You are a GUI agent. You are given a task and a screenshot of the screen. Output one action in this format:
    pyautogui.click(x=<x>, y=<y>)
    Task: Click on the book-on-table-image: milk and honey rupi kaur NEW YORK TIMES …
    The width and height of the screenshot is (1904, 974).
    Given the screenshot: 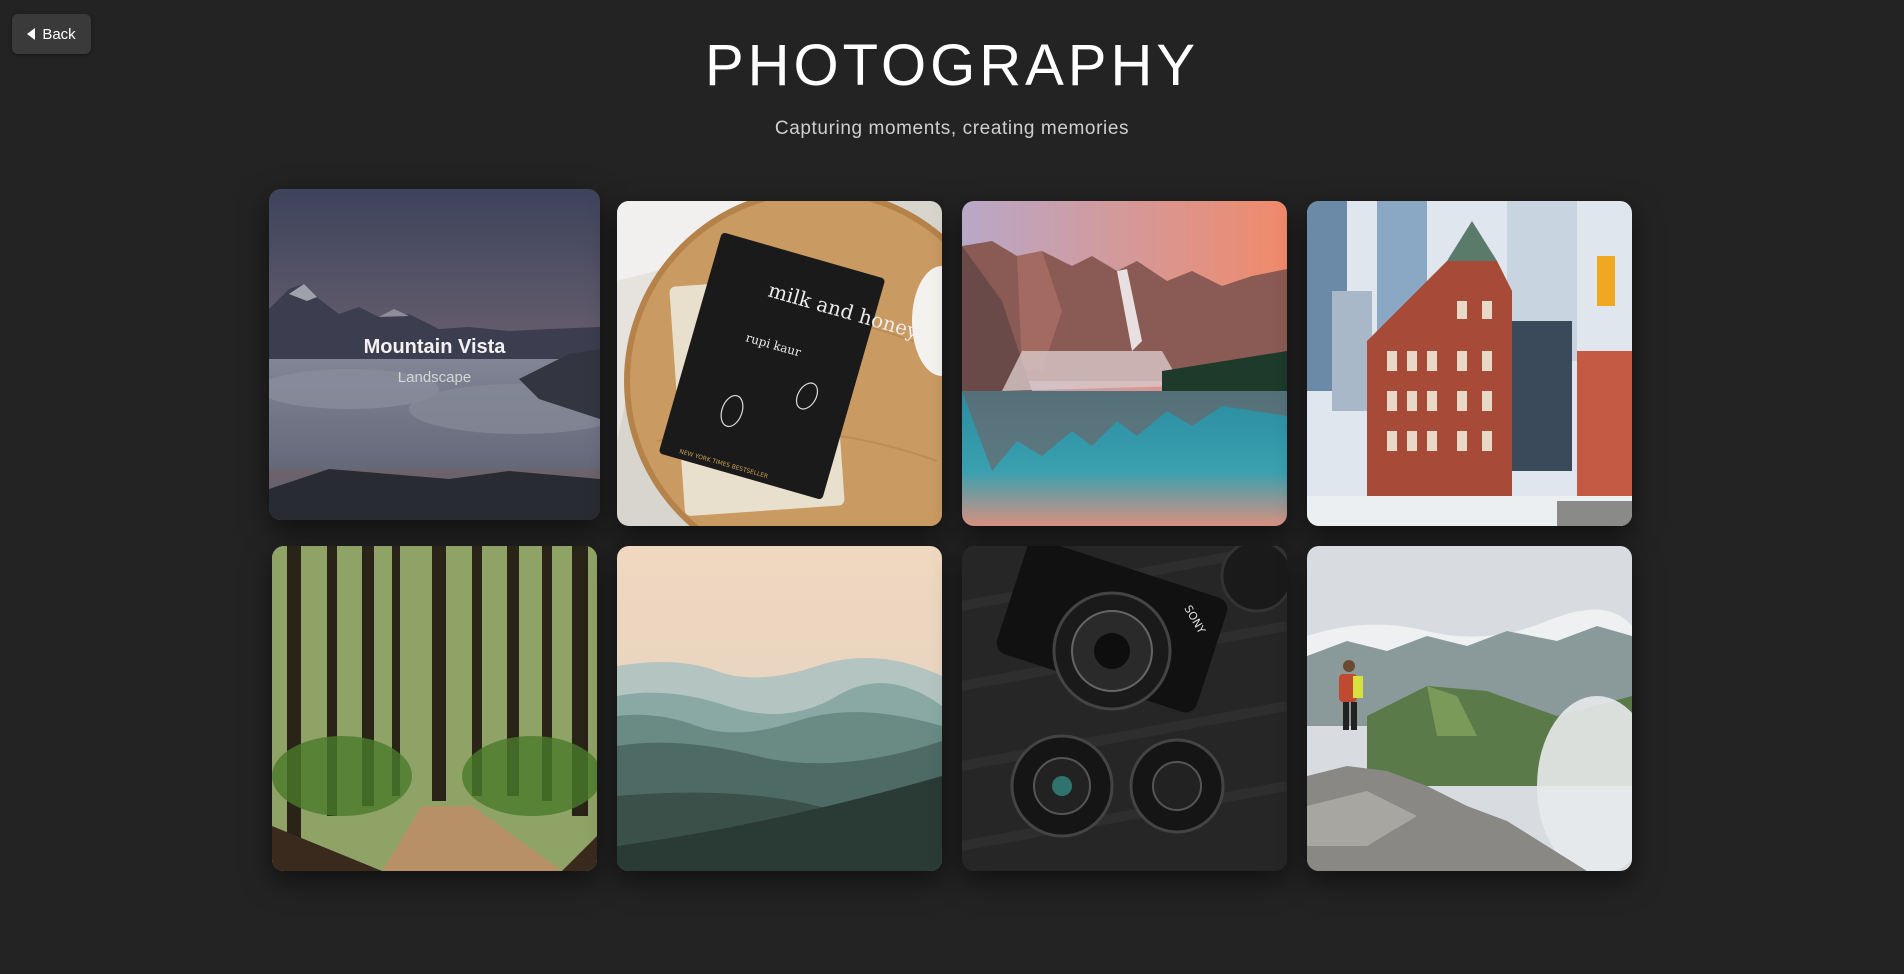 What is the action you would take?
    pyautogui.click(x=779, y=363)
    